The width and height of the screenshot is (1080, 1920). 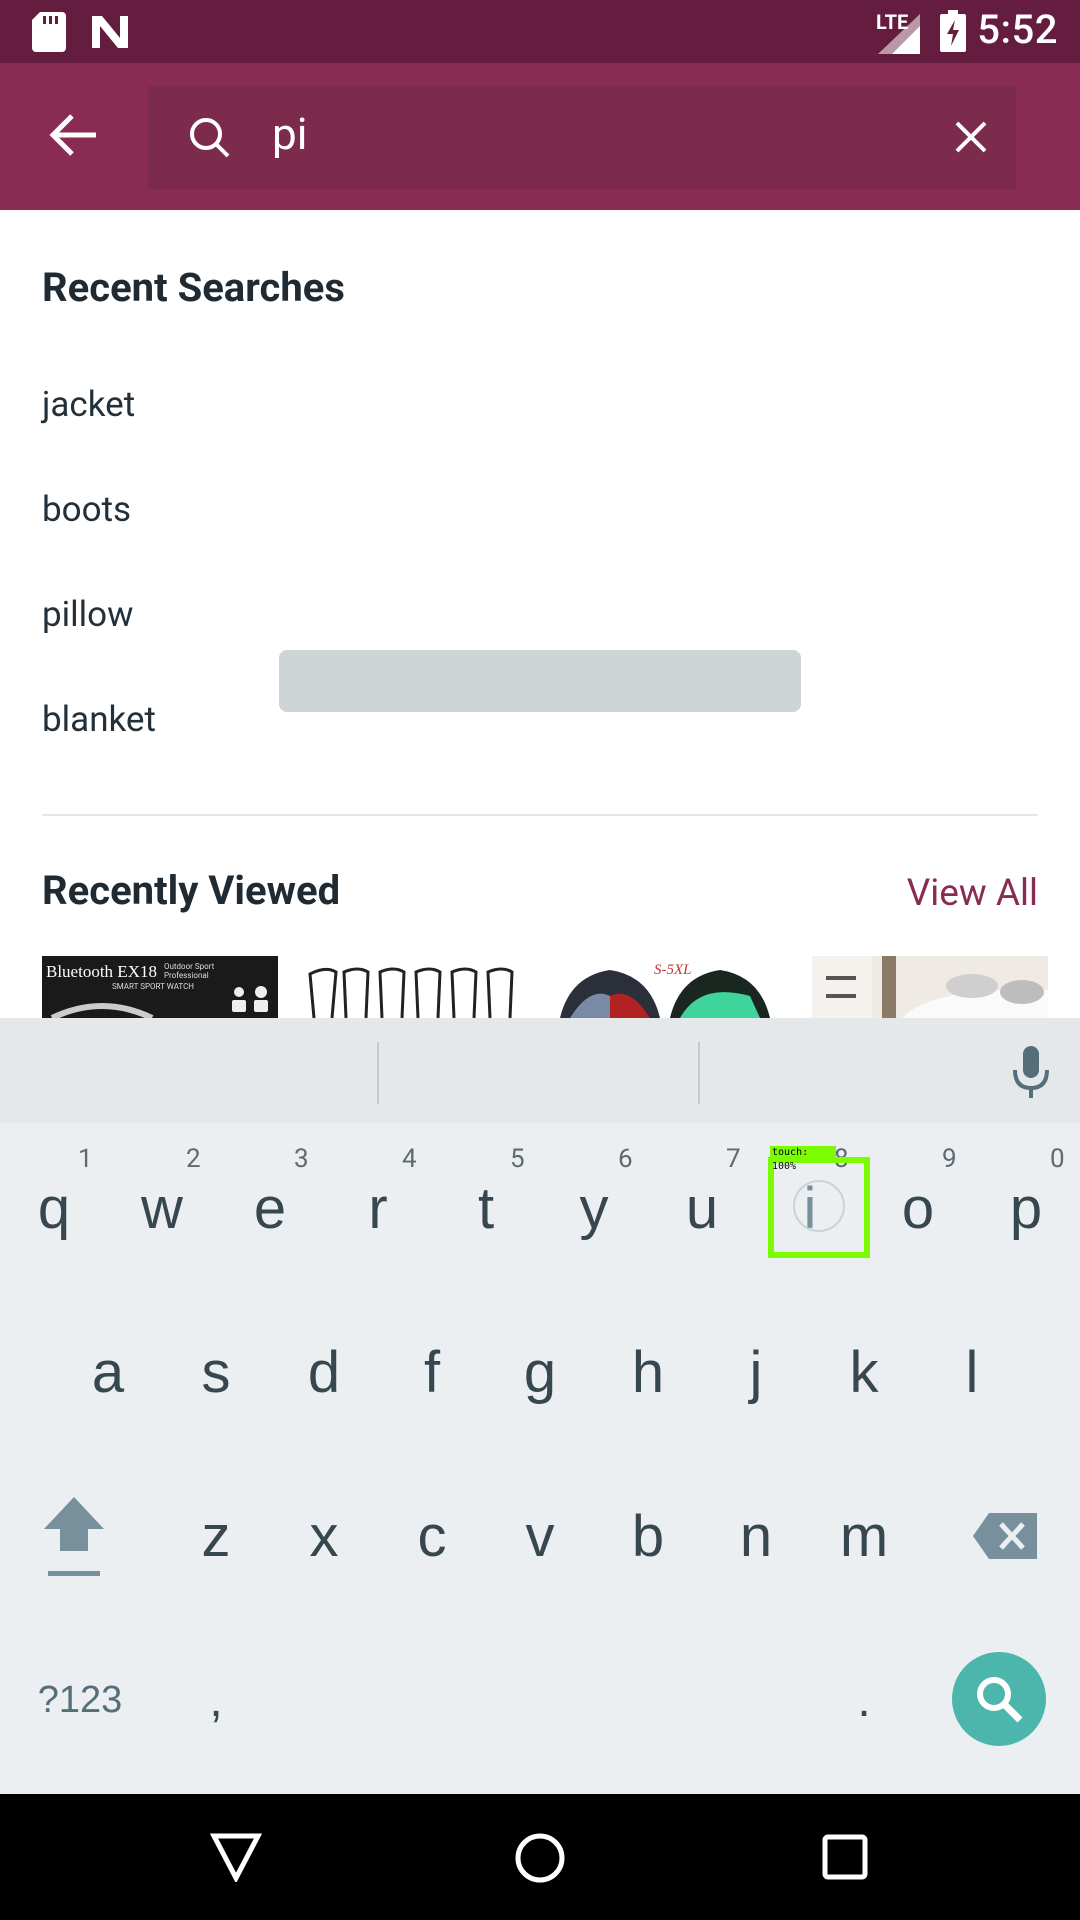 I want to click on key-x: x, so click(x=324, y=1536).